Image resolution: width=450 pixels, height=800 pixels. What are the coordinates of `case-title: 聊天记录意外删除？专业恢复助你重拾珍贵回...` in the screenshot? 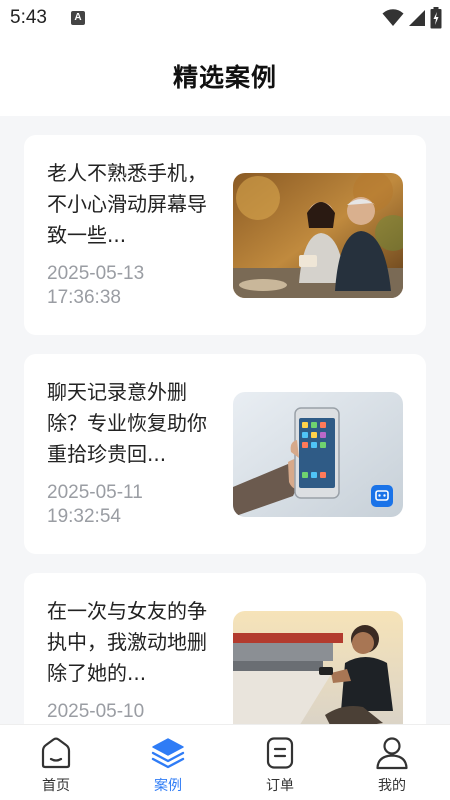 It's located at (127, 423).